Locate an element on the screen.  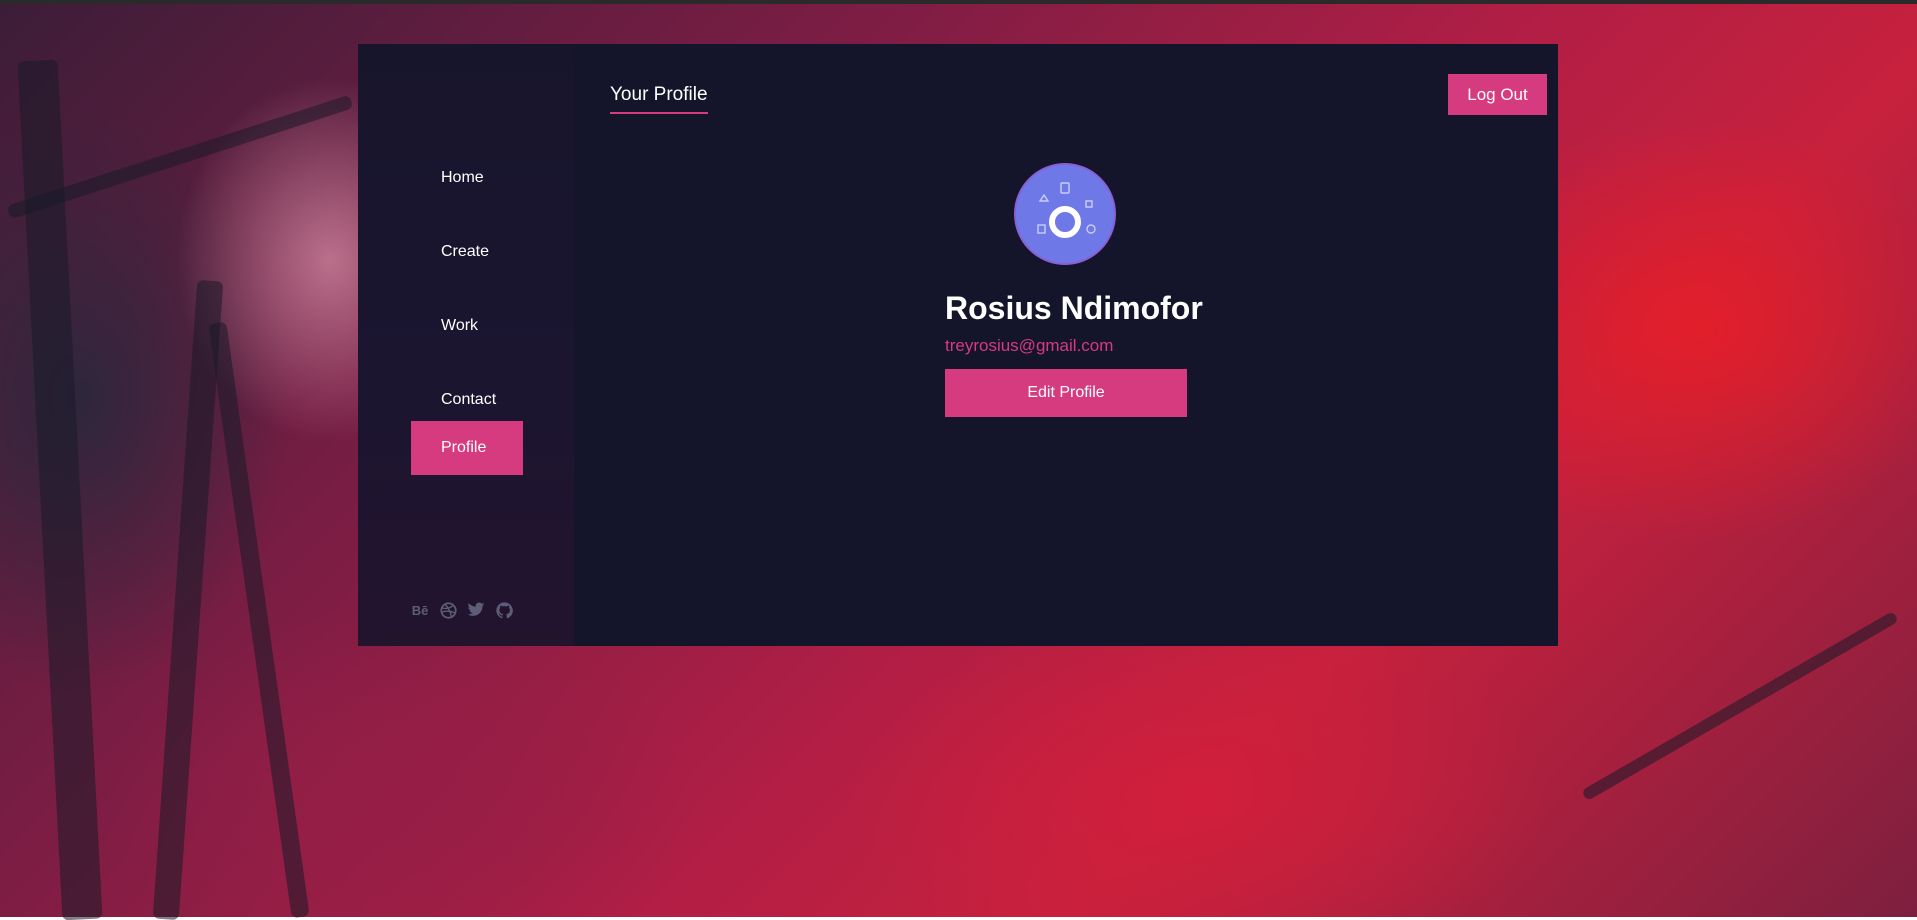
avatar is located at coordinates (1065, 214).